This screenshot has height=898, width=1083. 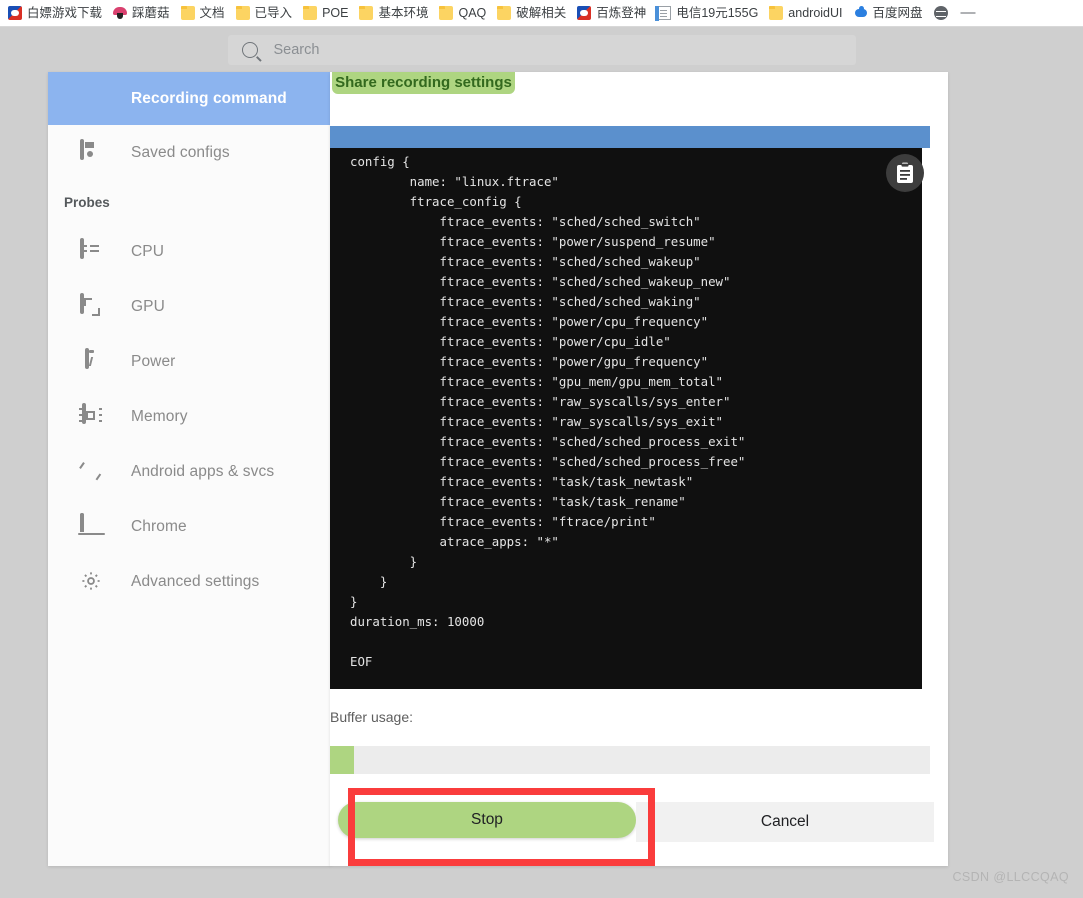 What do you see at coordinates (273, 13) in the screenshot?
I see `bookmark-label: 已导入` at bounding box center [273, 13].